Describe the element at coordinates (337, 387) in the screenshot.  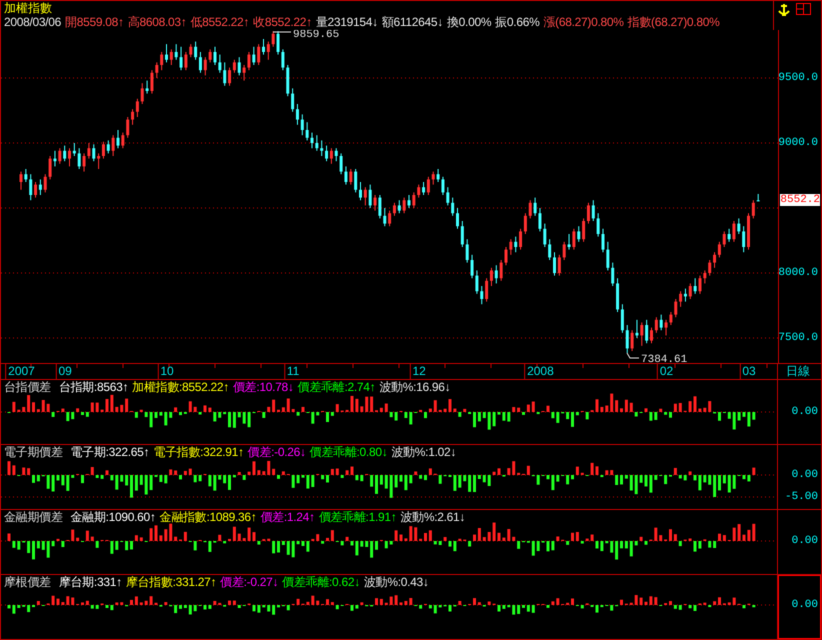
I see `indicator-value: 價差乖離:2.74↑` at that location.